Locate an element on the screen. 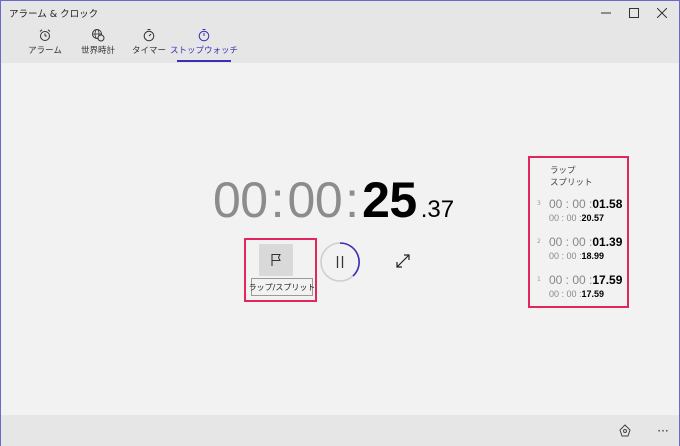  pause-button is located at coordinates (340, 262).